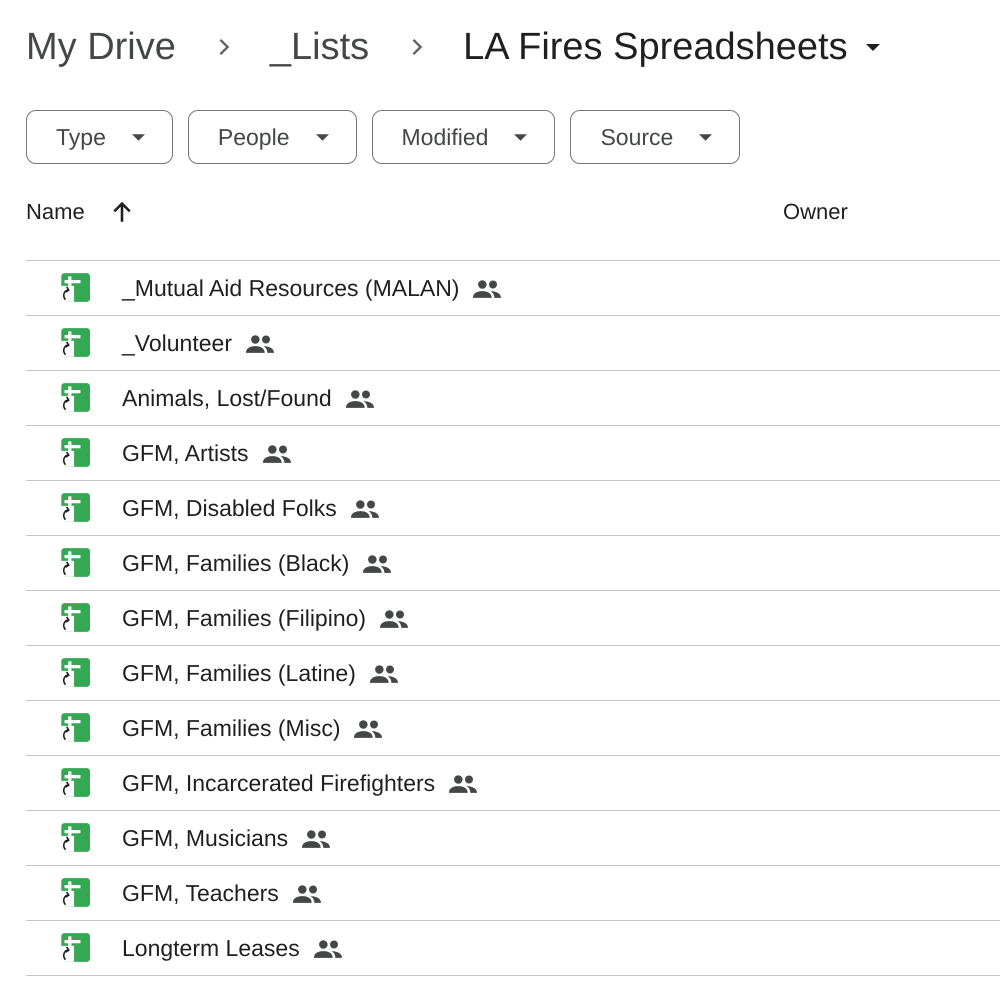 The height and width of the screenshot is (1000, 1000). I want to click on file-row: _Volunteer, so click(513, 343).